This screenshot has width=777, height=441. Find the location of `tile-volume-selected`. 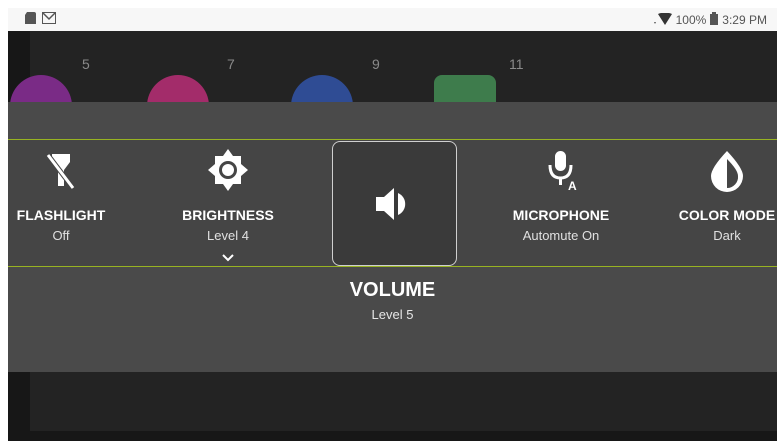

tile-volume-selected is located at coordinates (394, 203).